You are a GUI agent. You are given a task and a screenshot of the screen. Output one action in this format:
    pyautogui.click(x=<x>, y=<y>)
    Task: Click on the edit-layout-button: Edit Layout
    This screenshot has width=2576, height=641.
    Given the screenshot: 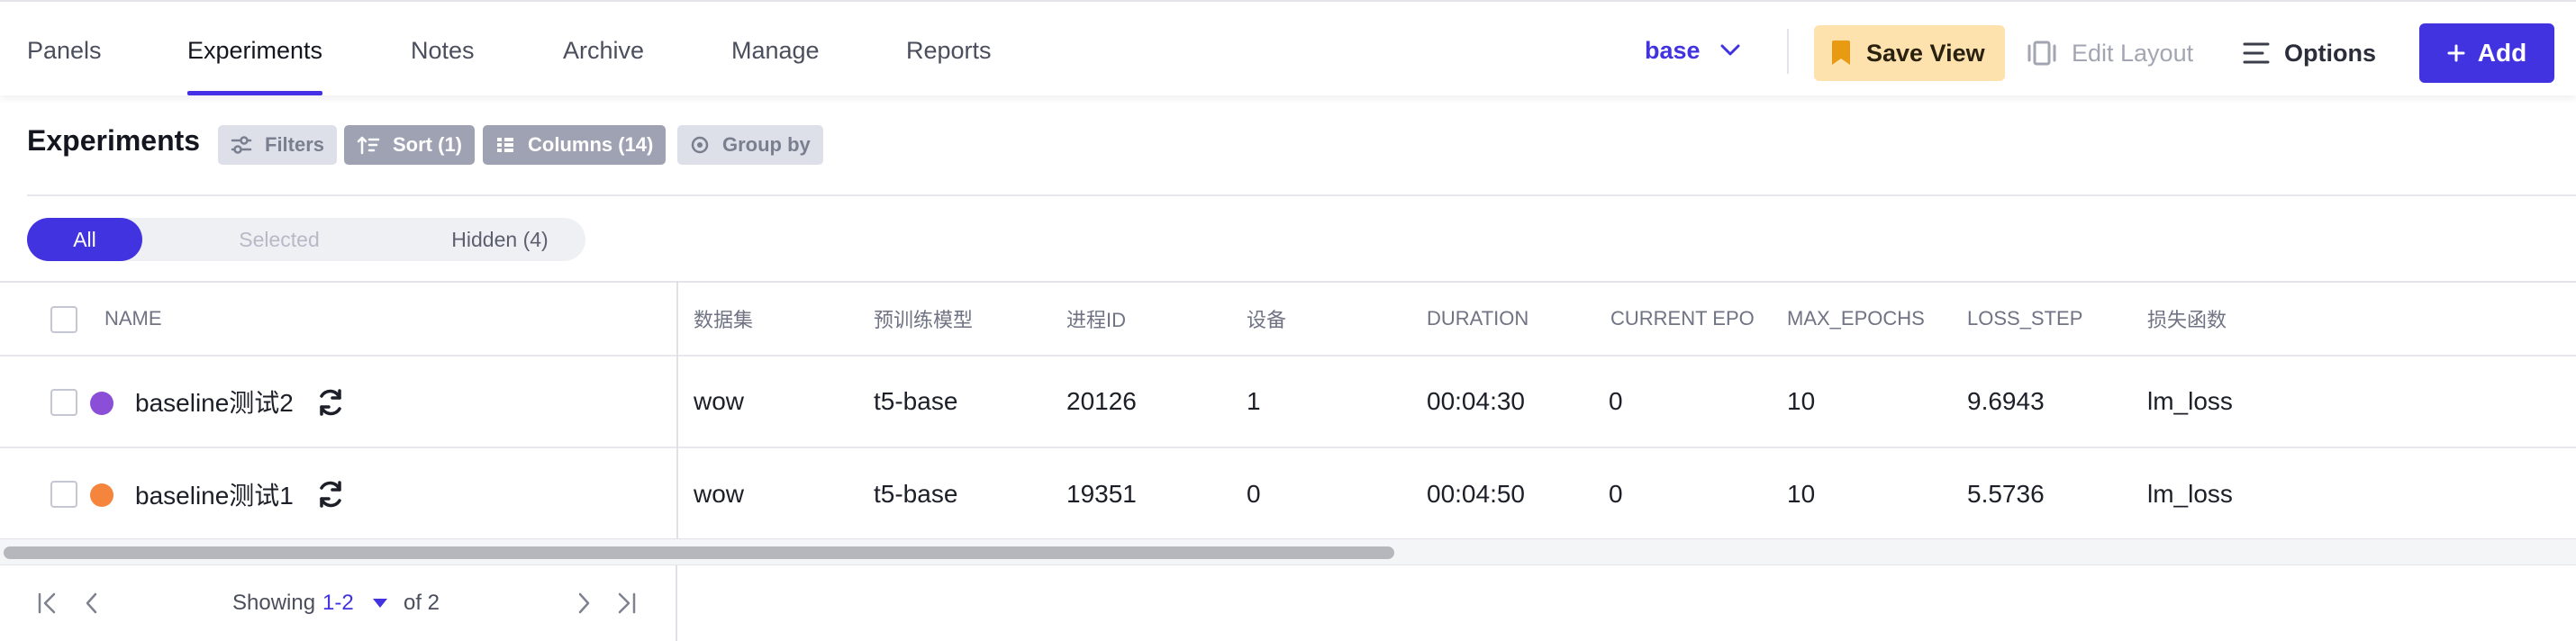 What is the action you would take?
    pyautogui.click(x=2110, y=53)
    